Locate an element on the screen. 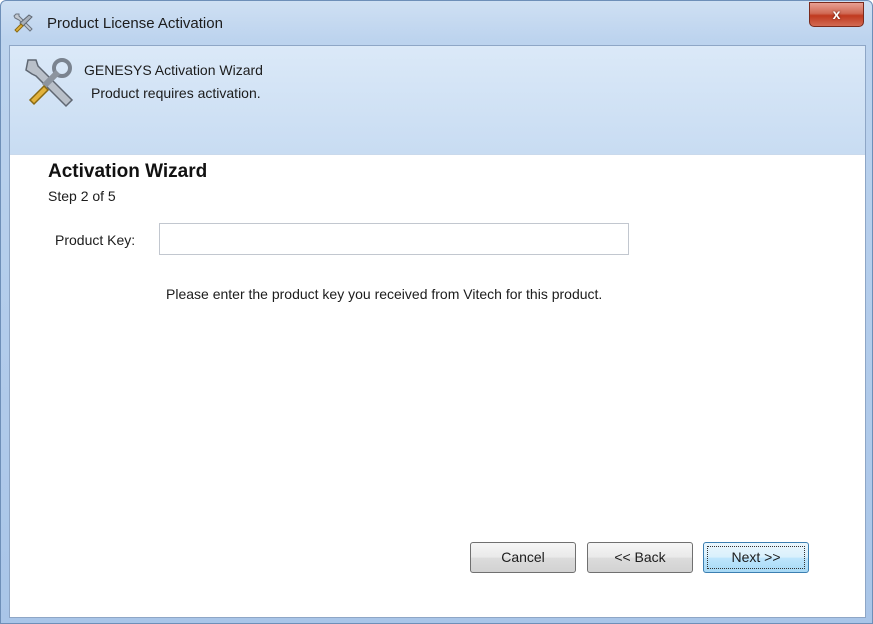  product-key-input is located at coordinates (394, 239).